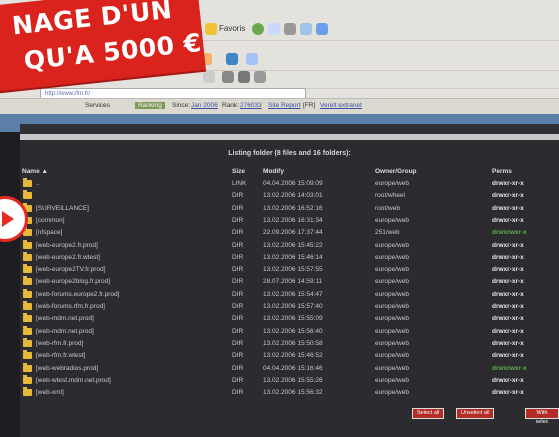  I want to click on unselect-all-button: Unselect all, so click(475, 413).